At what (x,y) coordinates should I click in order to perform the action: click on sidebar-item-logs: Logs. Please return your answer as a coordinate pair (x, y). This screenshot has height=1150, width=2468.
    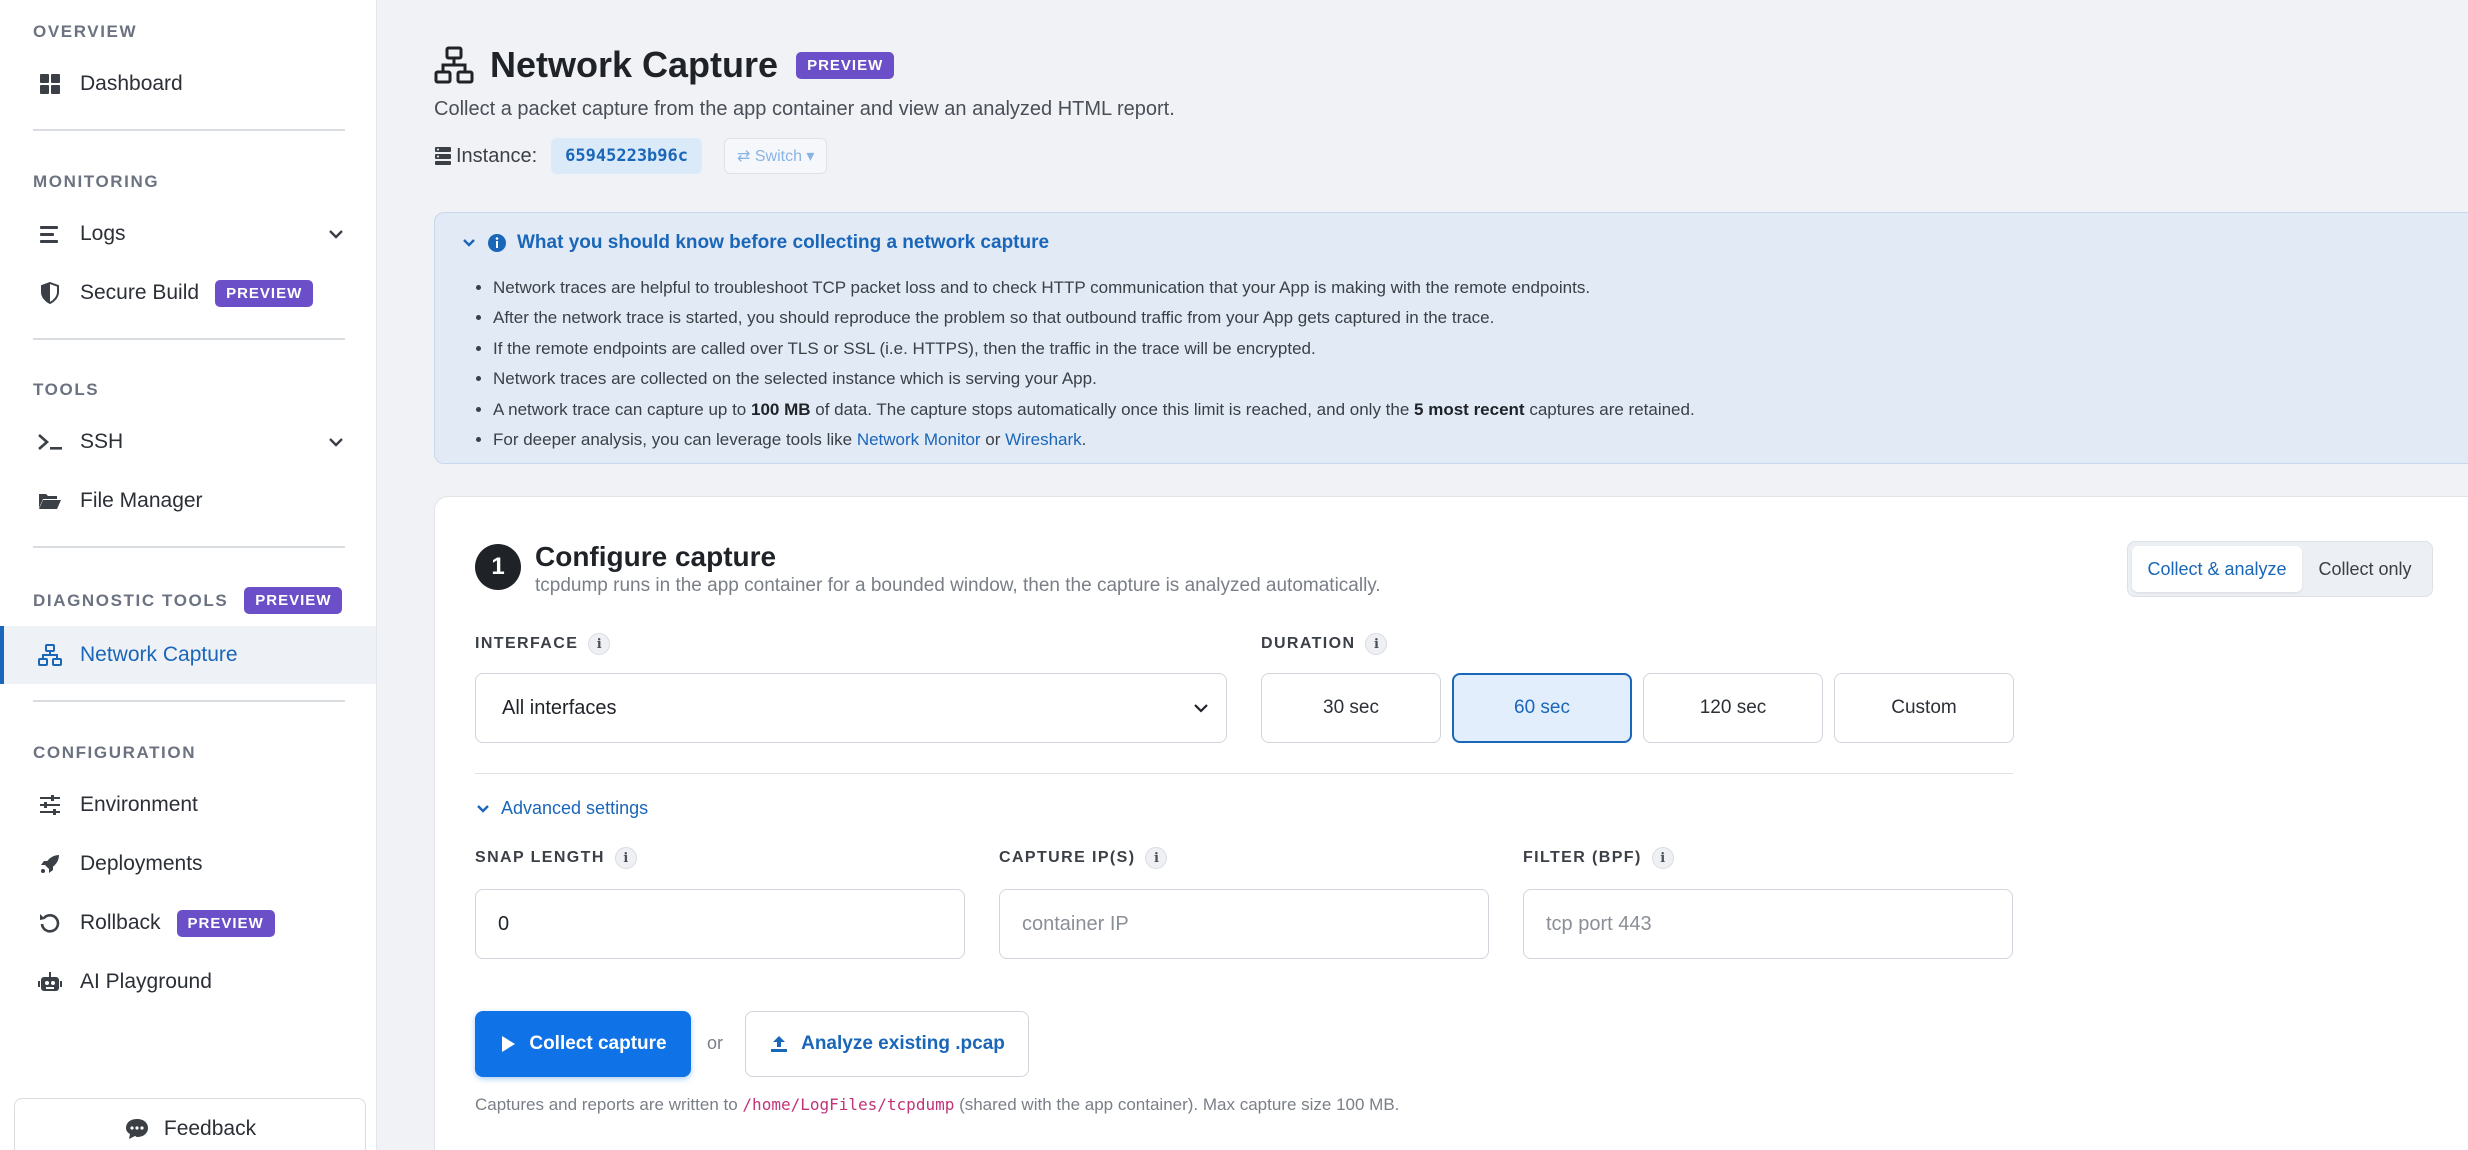
    Looking at the image, I should click on (188, 234).